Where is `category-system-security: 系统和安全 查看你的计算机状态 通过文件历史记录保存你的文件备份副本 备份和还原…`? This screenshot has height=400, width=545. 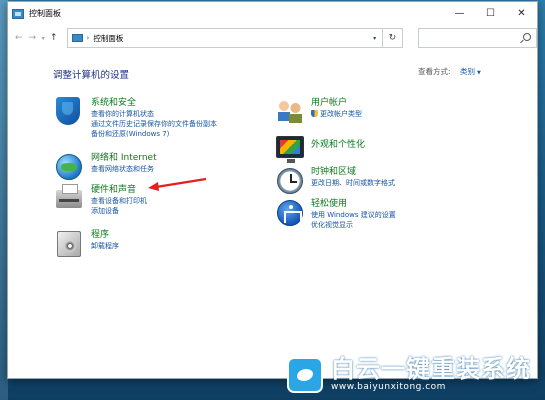 category-system-security: 系统和安全 查看你的计算机状态 通过文件历史记录保存你的文件备份副本 备份和还原… is located at coordinates (135, 118).